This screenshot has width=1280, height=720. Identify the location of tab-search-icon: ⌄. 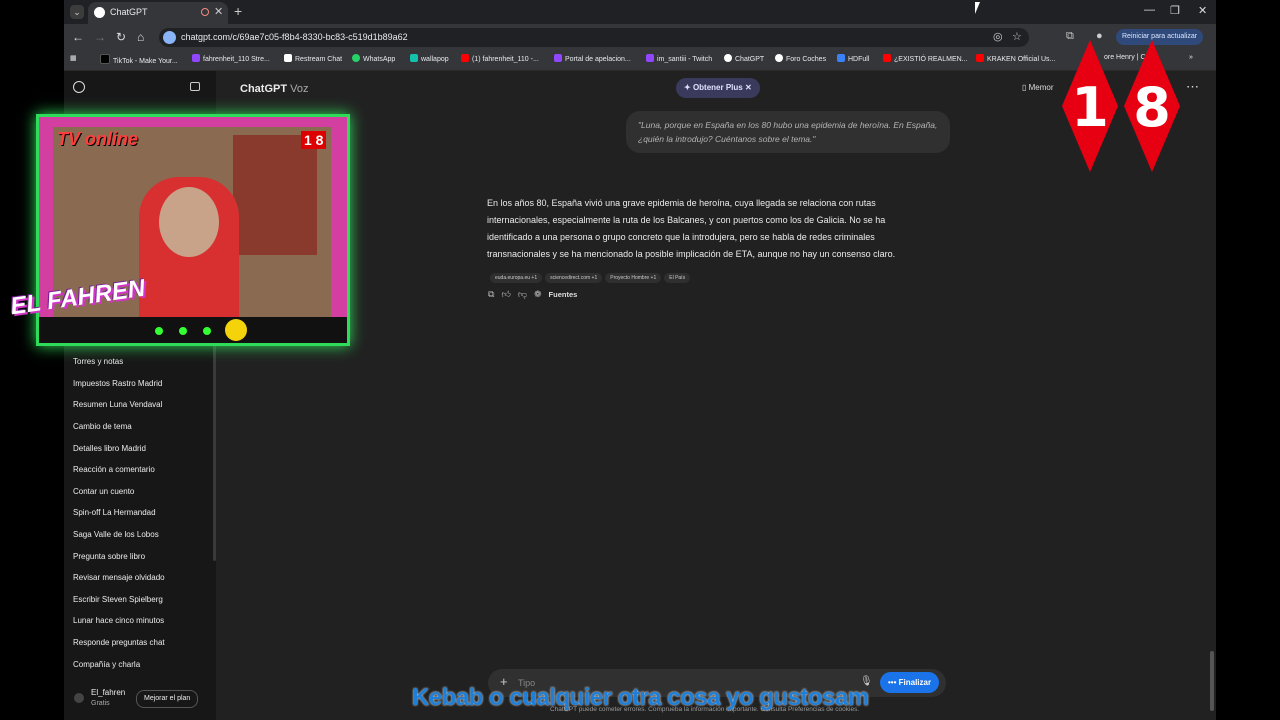
(77, 12).